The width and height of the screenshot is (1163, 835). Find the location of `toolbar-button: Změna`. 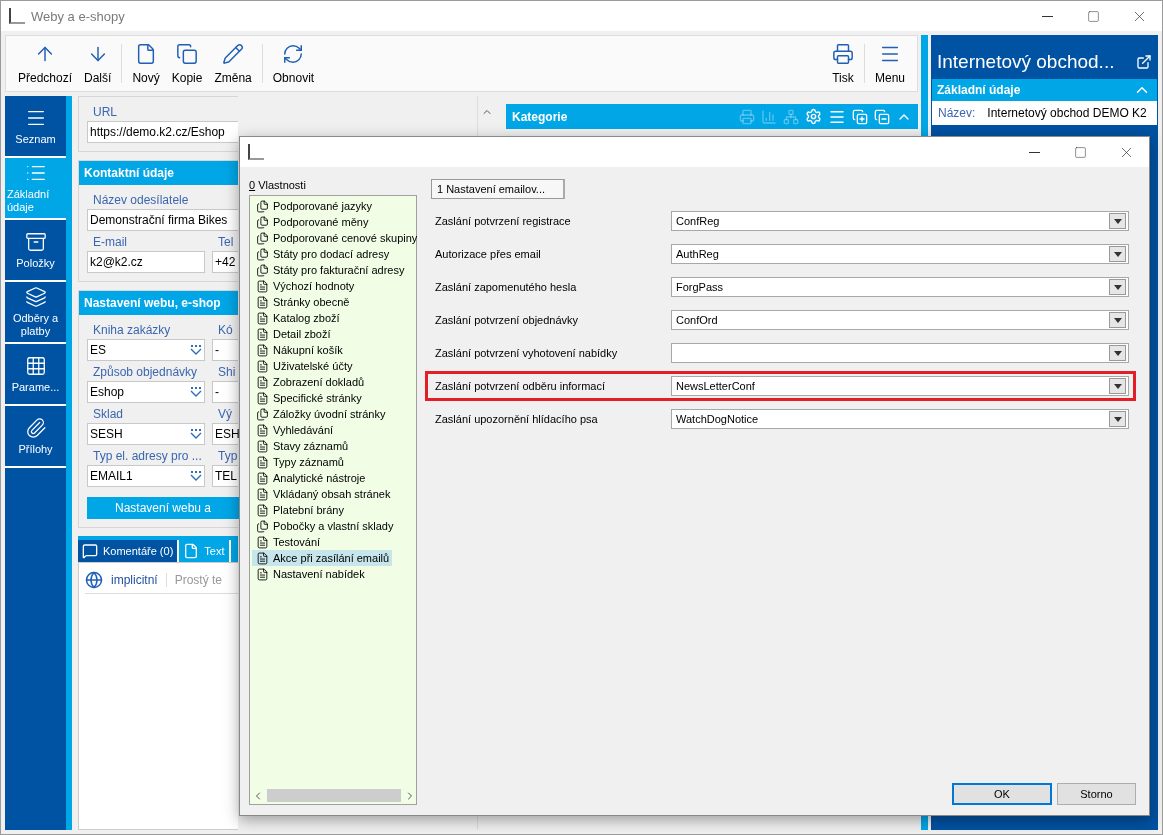

toolbar-button: Změna is located at coordinates (233, 63).